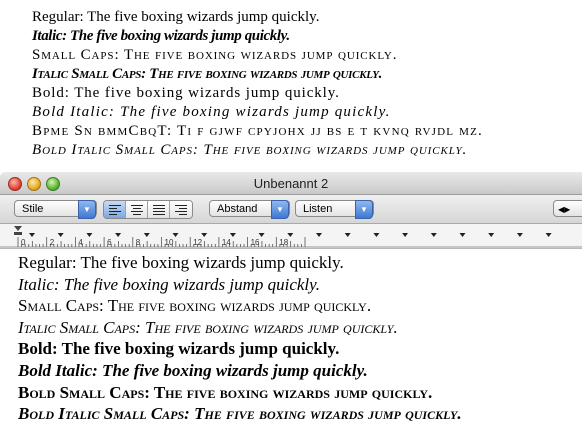 This screenshot has width=582, height=436. What do you see at coordinates (291, 209) in the screenshot?
I see `format-toolbar: Stile ▼ Abstand ▼ Listen ▼ ◀▶` at bounding box center [291, 209].